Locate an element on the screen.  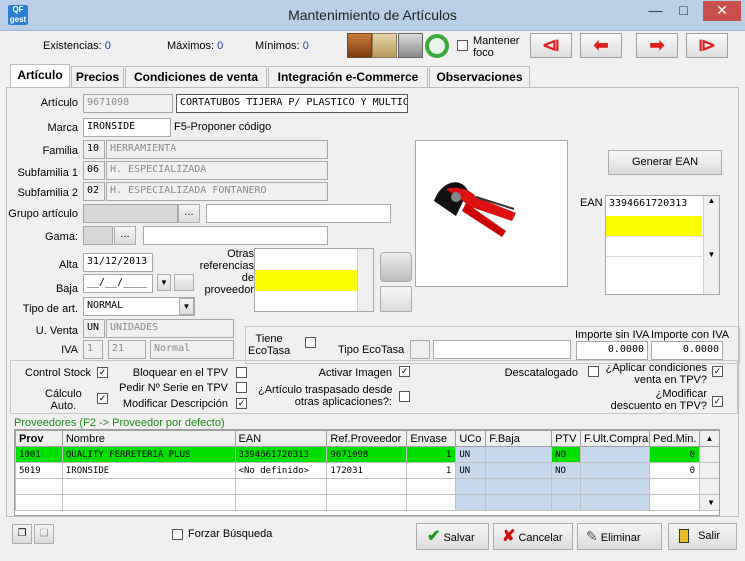
scrollbar: ▲ ▼ is located at coordinates (711, 245).